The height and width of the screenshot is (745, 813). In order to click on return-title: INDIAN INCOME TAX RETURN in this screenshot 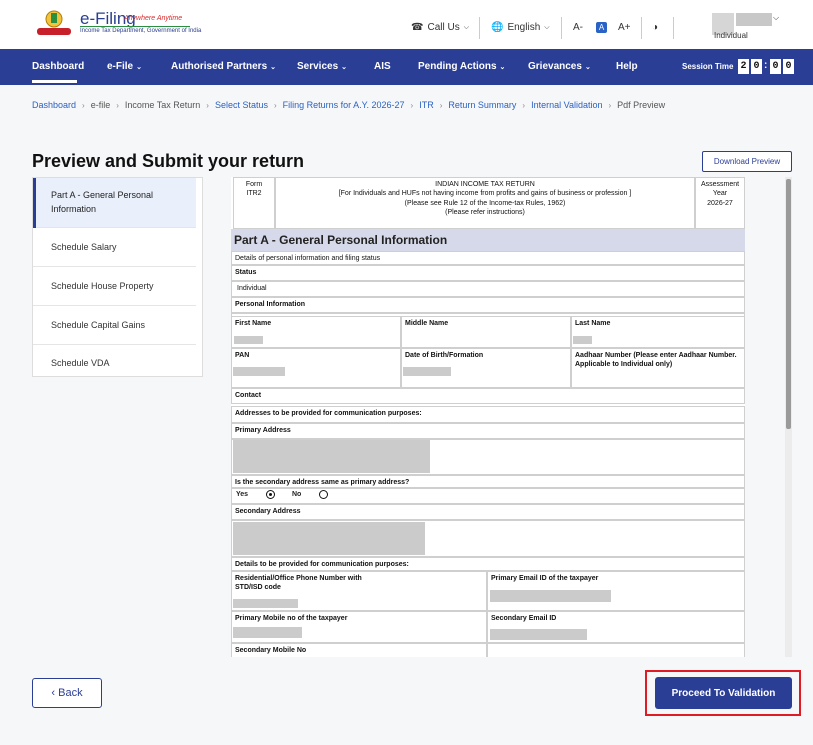, I will do `click(485, 184)`.